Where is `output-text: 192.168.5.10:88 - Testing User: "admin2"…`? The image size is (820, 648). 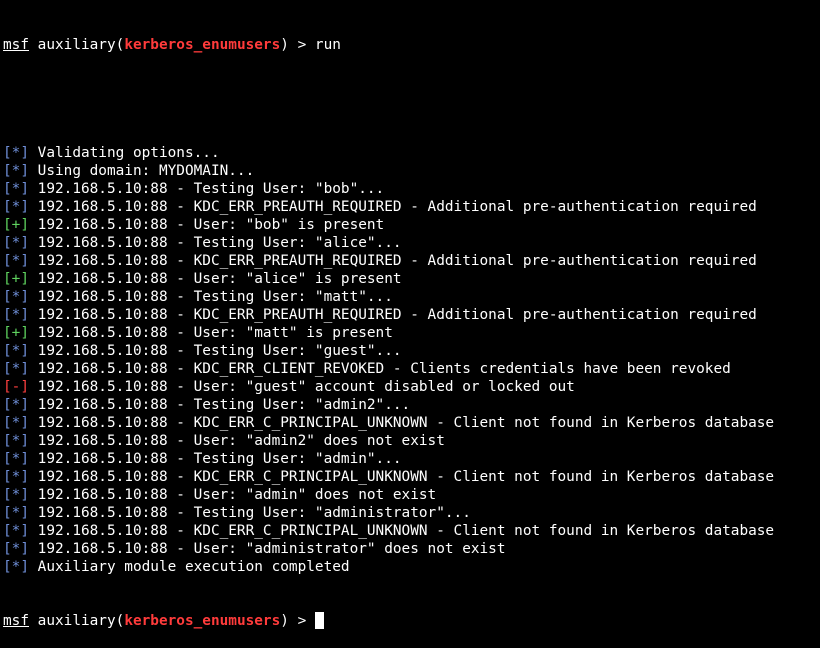
output-text: 192.168.5.10:88 - Testing User: "admin2"… is located at coordinates (220, 405).